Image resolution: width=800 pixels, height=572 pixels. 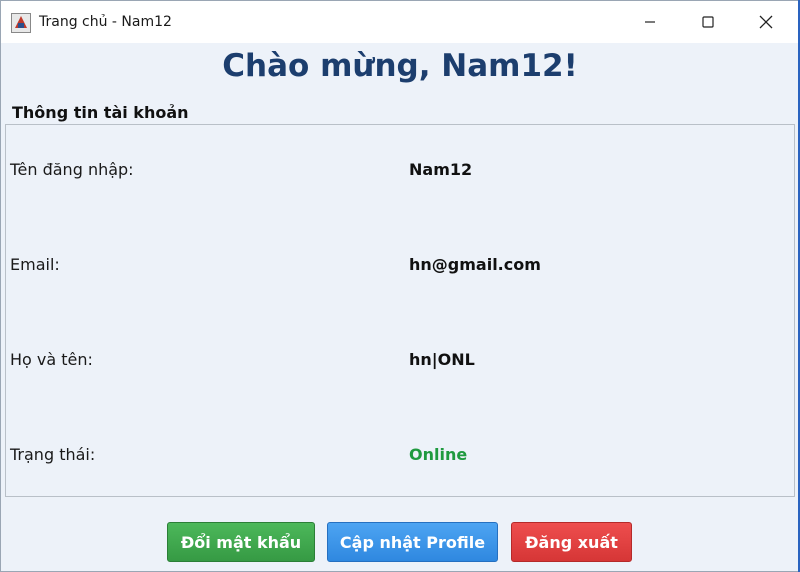 What do you see at coordinates (442, 359) in the screenshot?
I see `fullname-value: hn|ONL` at bounding box center [442, 359].